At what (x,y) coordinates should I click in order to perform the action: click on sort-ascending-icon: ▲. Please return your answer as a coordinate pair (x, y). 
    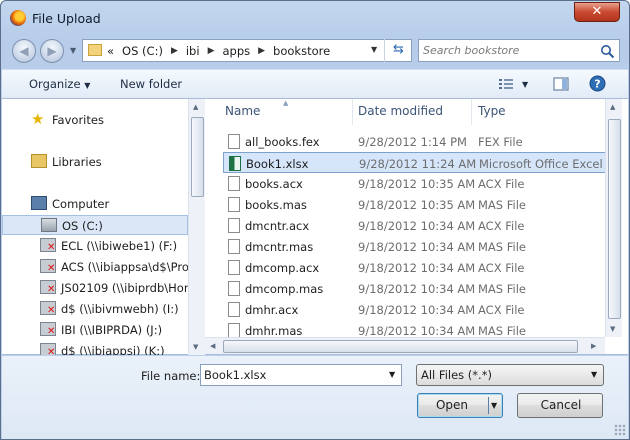
    Looking at the image, I should click on (286, 103).